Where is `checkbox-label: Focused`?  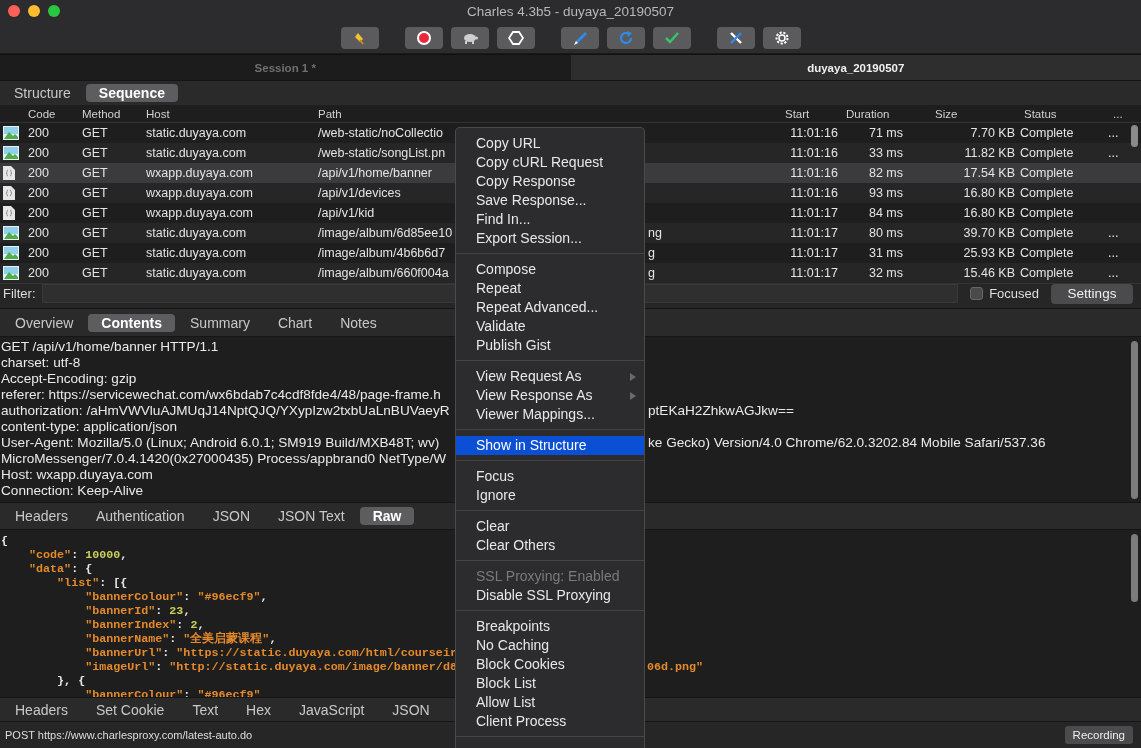
checkbox-label: Focused is located at coordinates (1014, 293).